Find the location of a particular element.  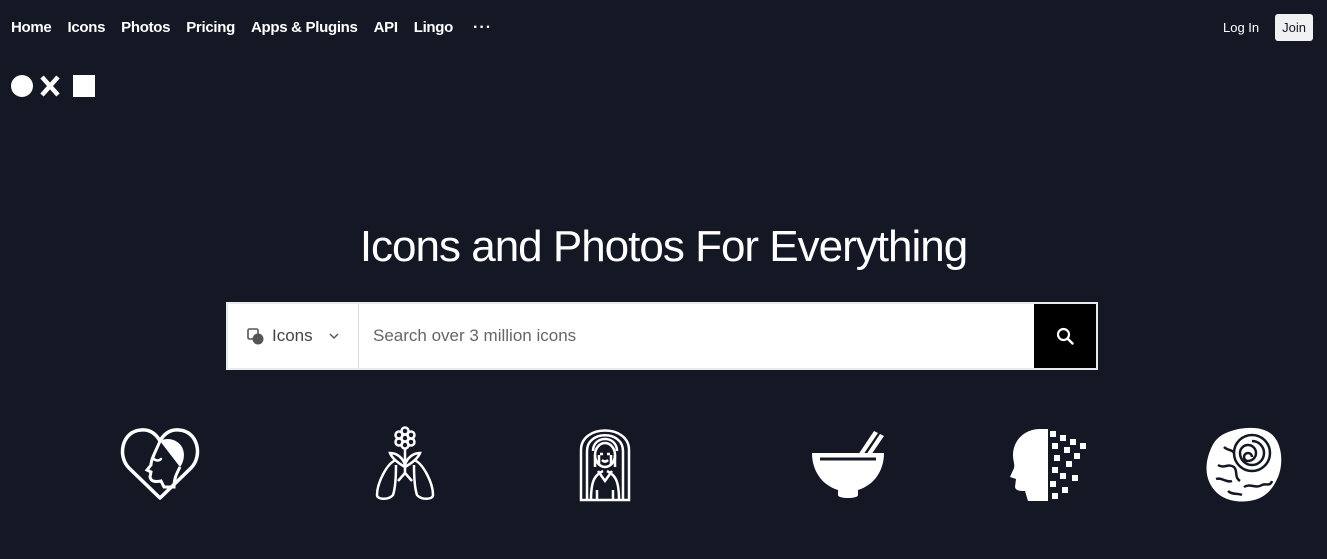

circle-x-square-logo is located at coordinates (53, 86).